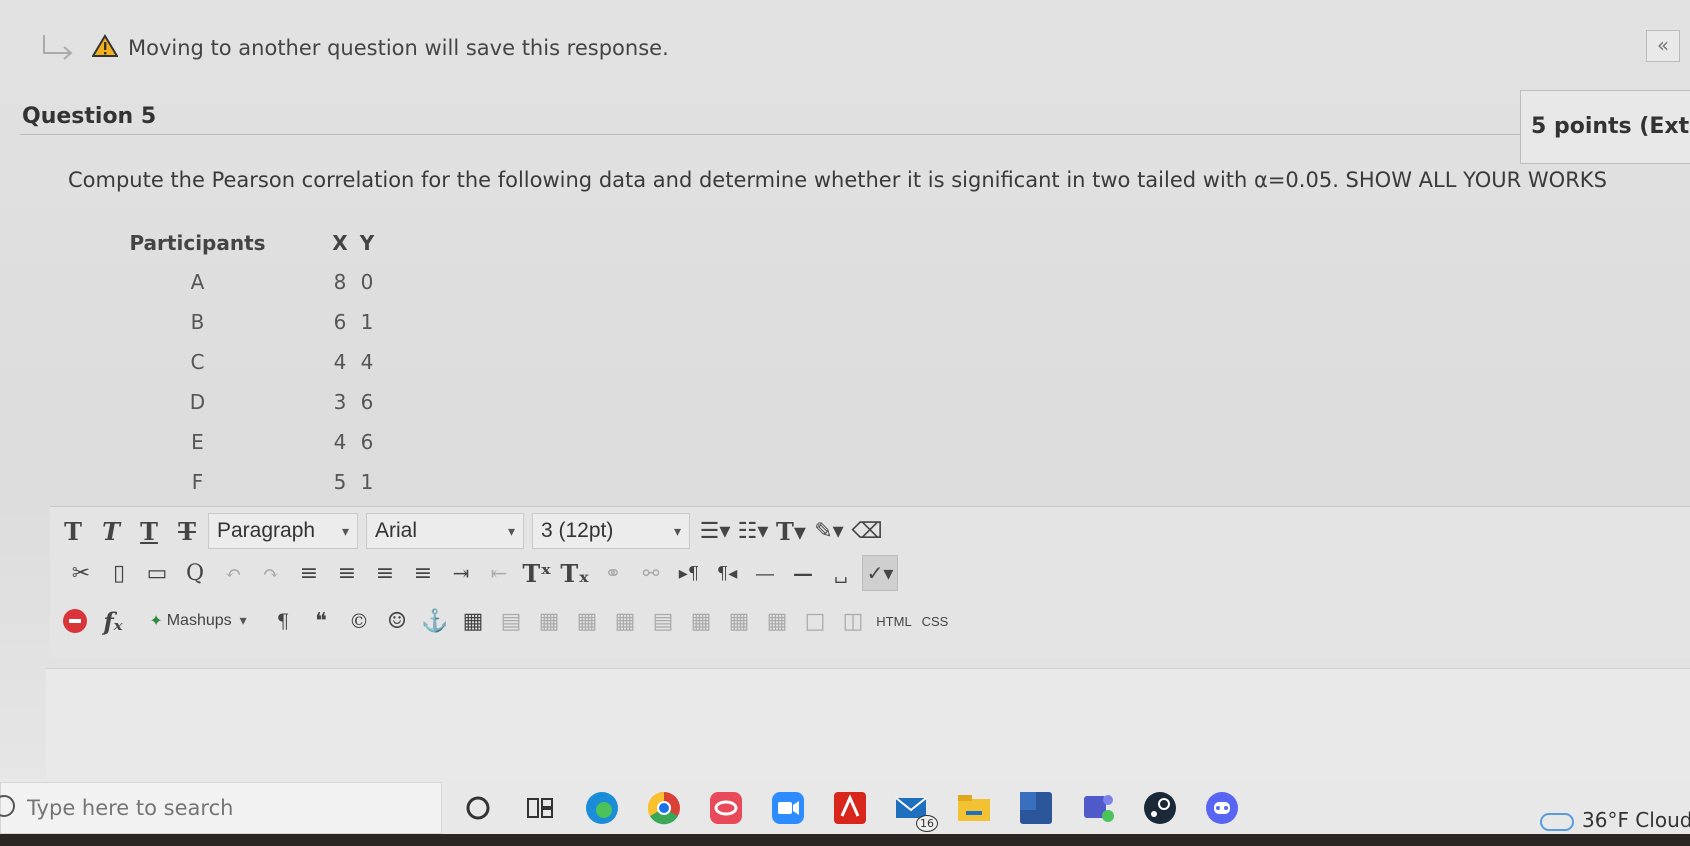 This screenshot has height=846, width=1690. Describe the element at coordinates (271, 573) in the screenshot. I see `redo-icon: ↷` at that location.